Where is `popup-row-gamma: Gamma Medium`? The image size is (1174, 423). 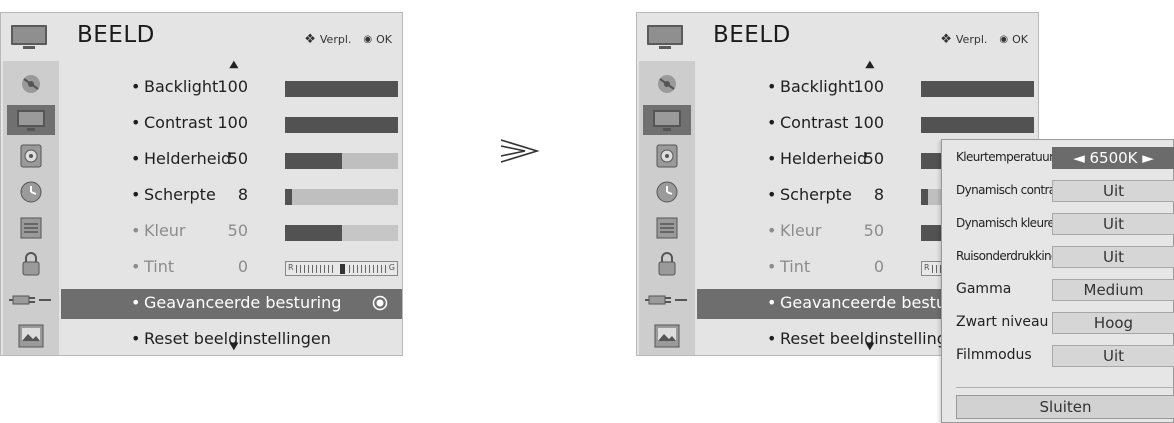
popup-row-gamma: Gamma Medium is located at coordinates (1058, 290).